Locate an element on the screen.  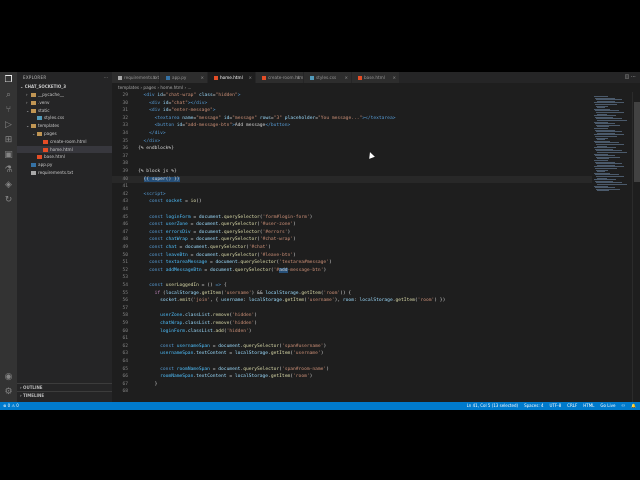
code-line: 59 chatWrap.classList.remove('hidden') is located at coordinates (352, 324).